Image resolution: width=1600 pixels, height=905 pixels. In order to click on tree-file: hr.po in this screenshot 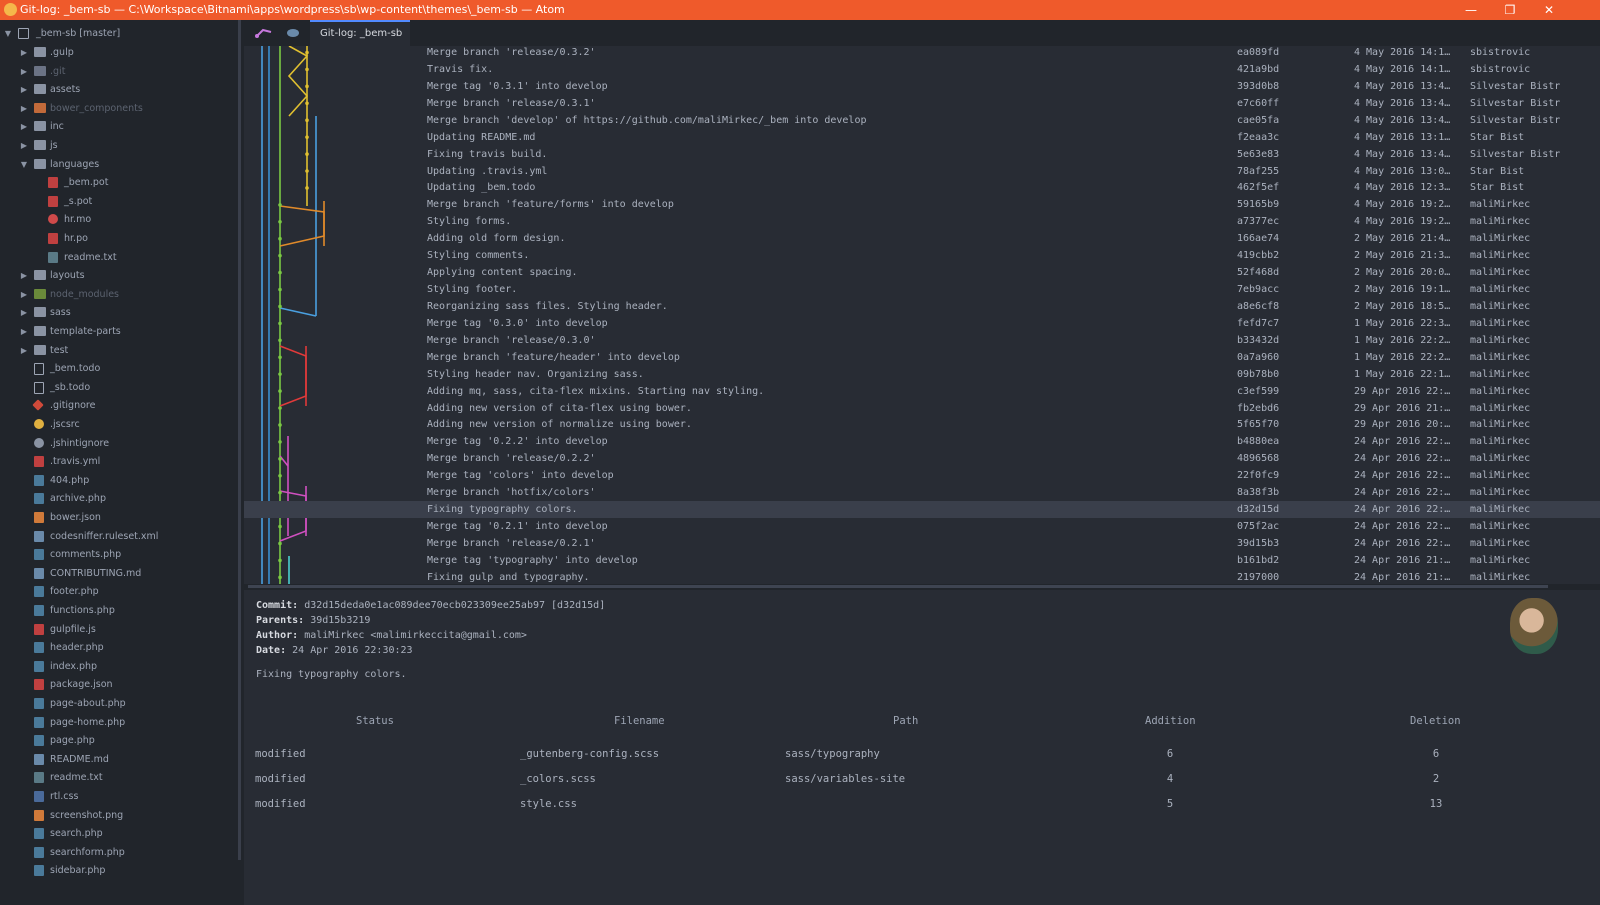, I will do `click(120, 238)`.